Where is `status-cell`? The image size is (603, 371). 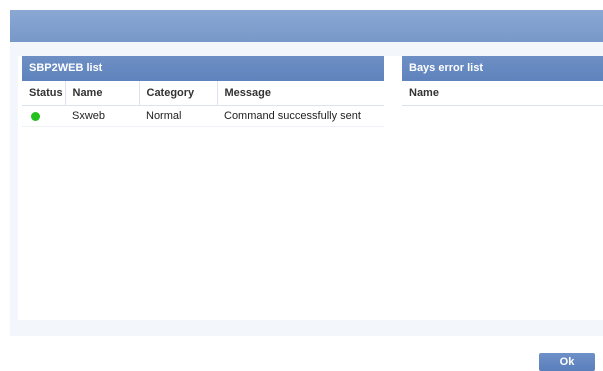 status-cell is located at coordinates (43, 116).